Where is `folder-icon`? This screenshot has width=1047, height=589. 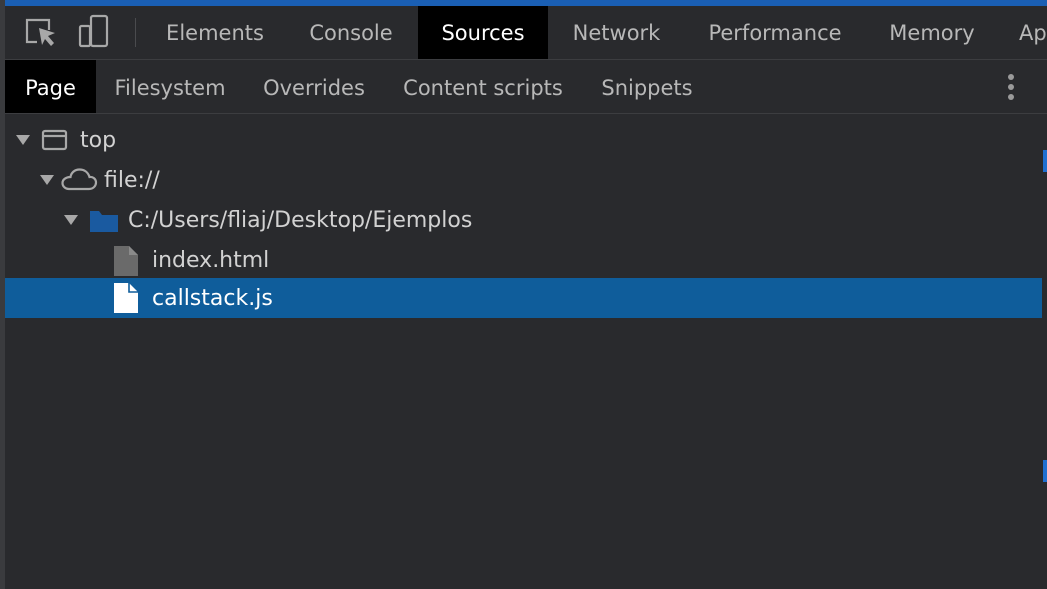 folder-icon is located at coordinates (104, 221).